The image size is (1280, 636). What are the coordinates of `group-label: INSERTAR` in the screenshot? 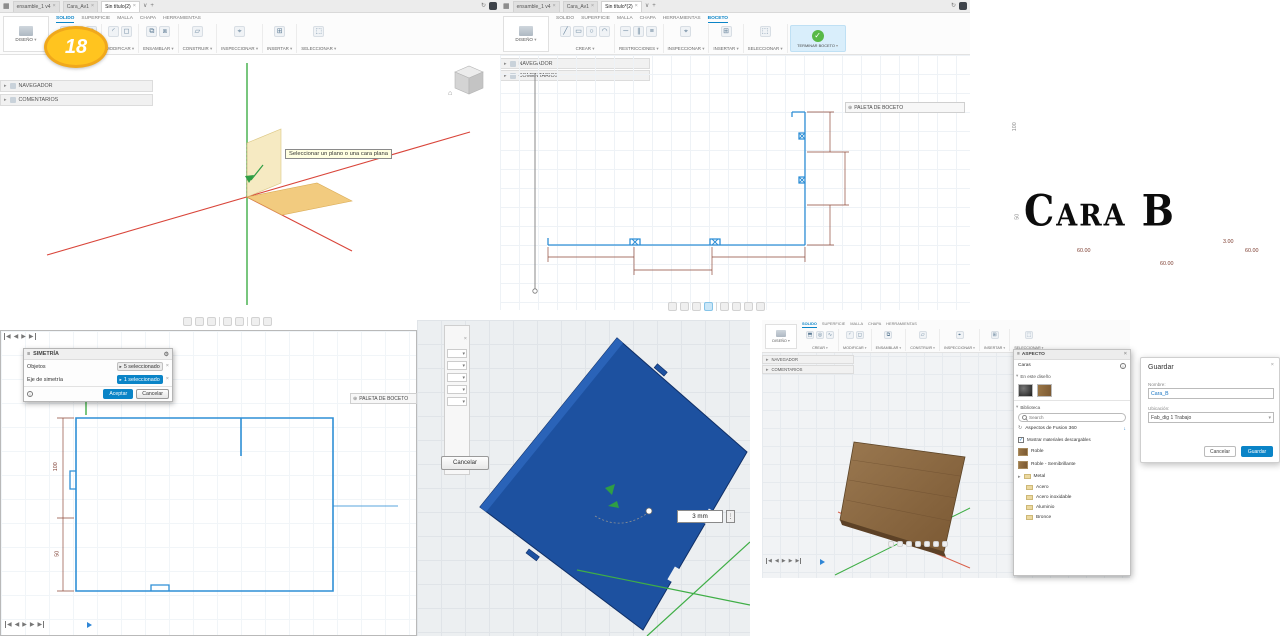 It's located at (278, 48).